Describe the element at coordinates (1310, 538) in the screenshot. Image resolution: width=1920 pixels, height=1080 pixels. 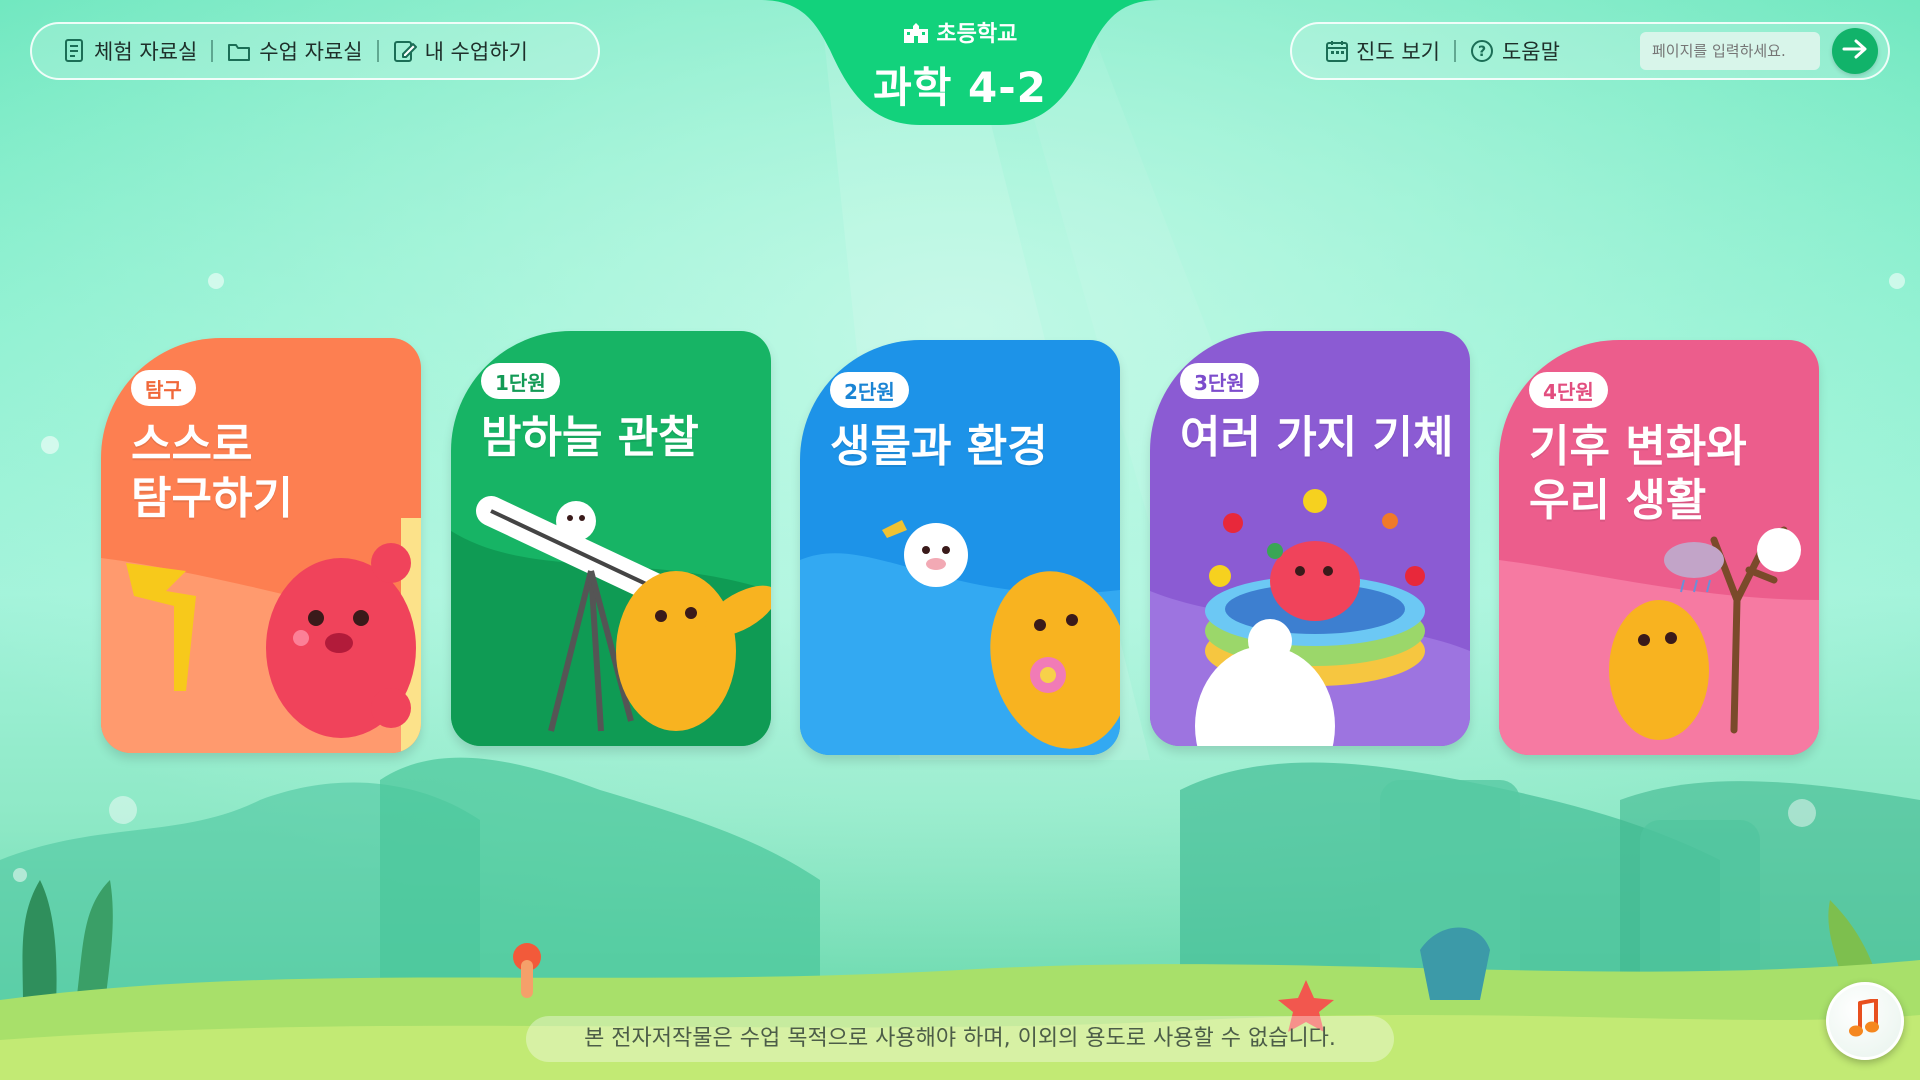
I see `unit-card-3: 3단원 여러 가지 기체` at that location.